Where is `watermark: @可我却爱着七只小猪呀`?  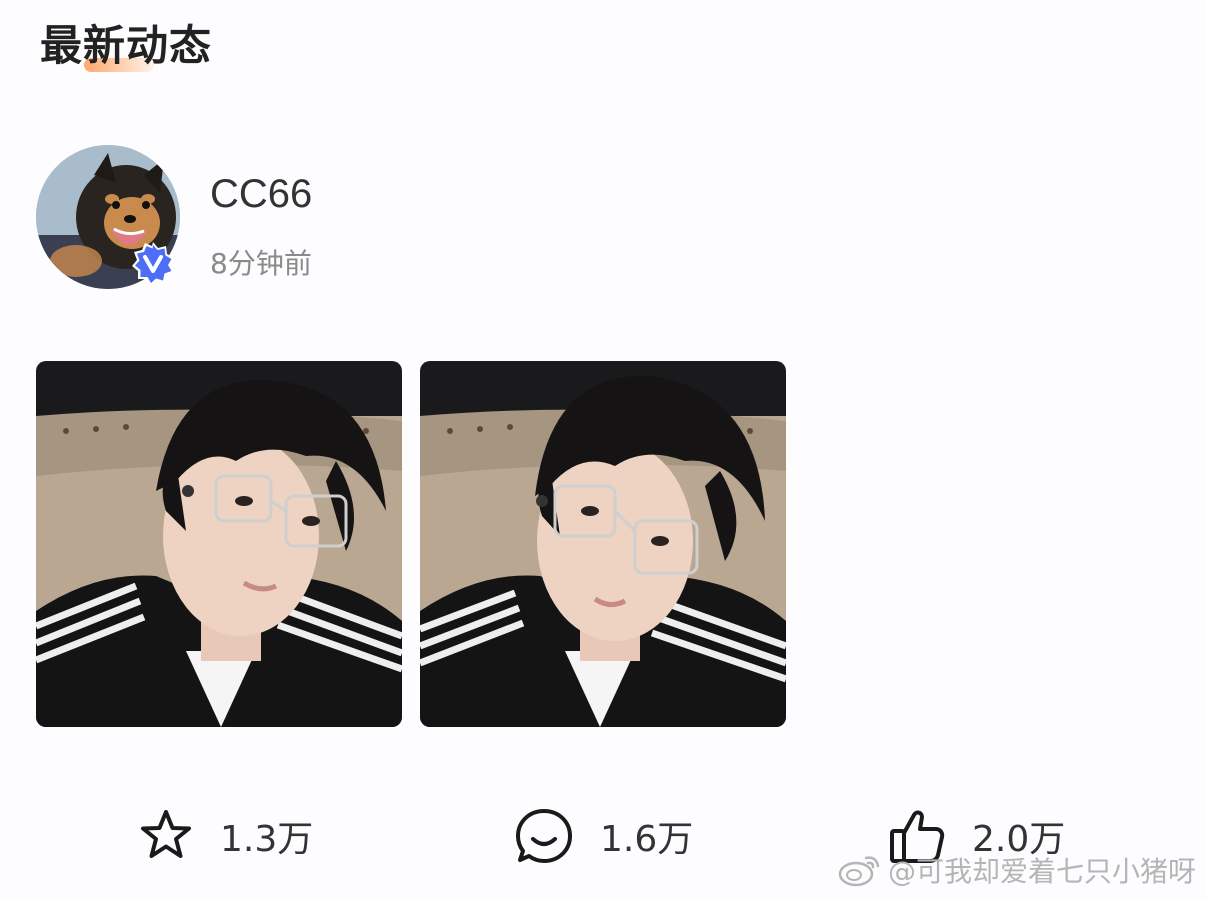
watermark: @可我却爱着七只小猪呀 is located at coordinates (1017, 870).